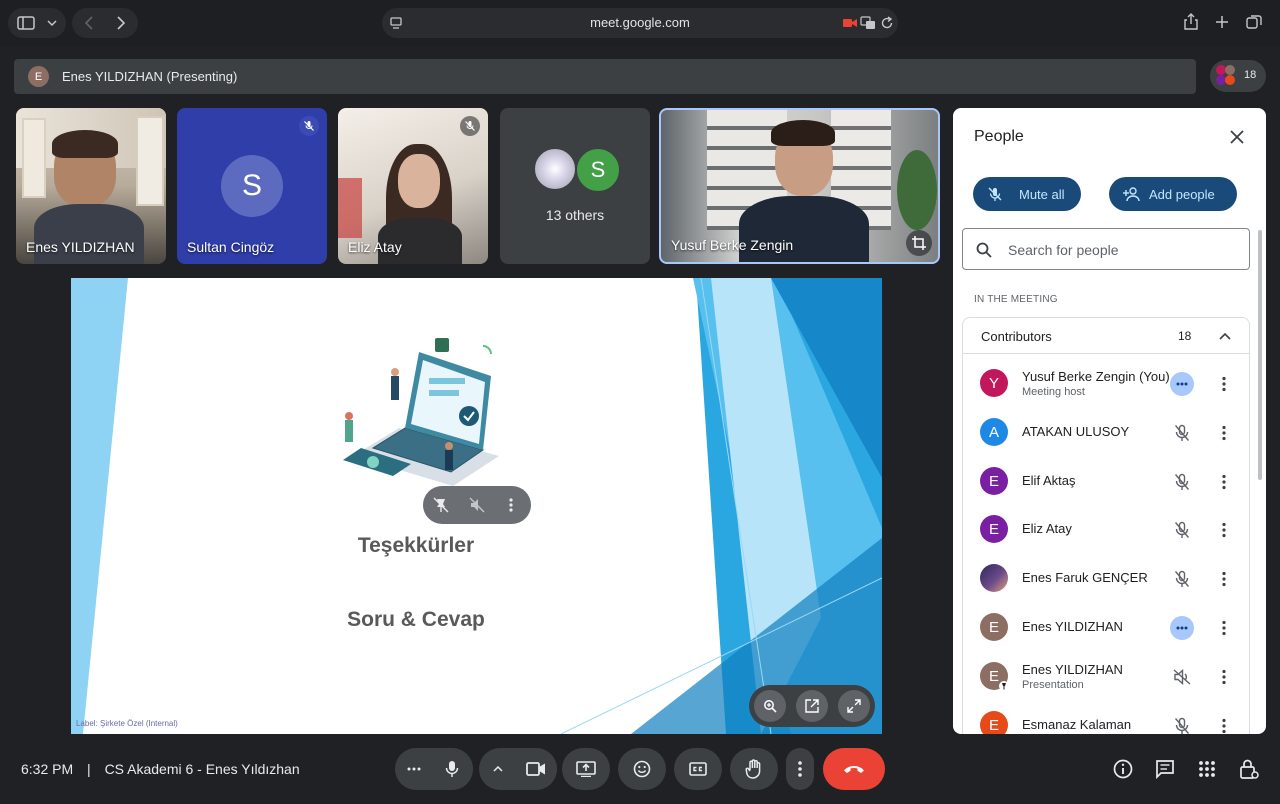 This screenshot has width=1280, height=804. Describe the element at coordinates (812, 706) in the screenshot. I see `pop-out-button` at that location.